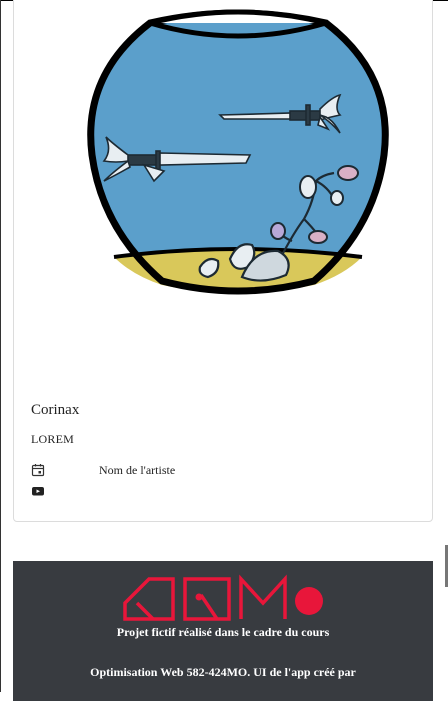 This screenshot has width=448, height=701. Describe the element at coordinates (0, 346) in the screenshot. I see `frame-border-left` at that location.